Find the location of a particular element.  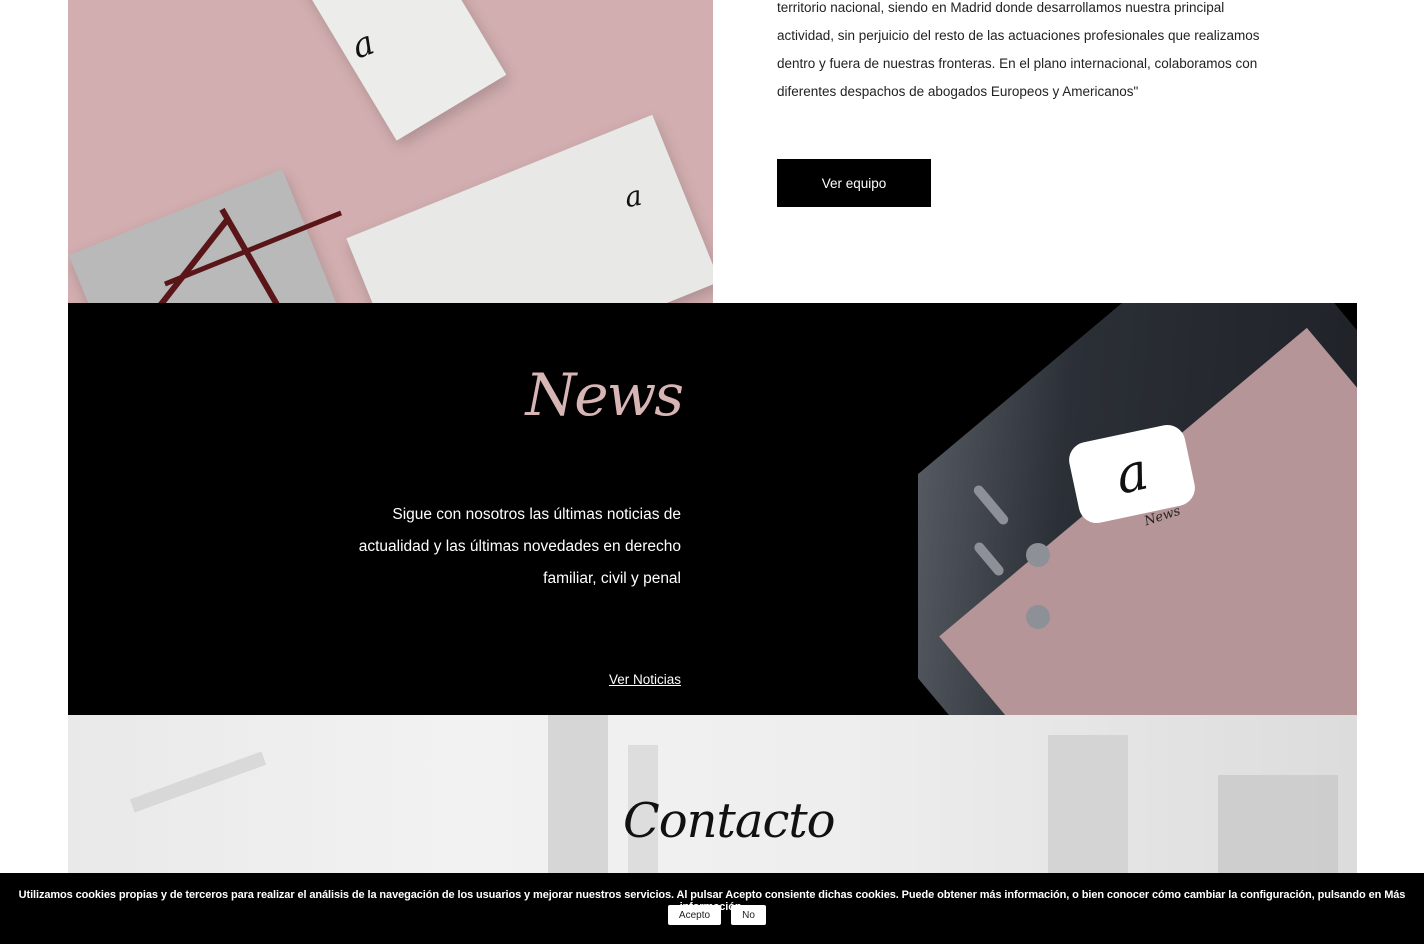

view-news-link: Ver Noticias is located at coordinates (645, 679).